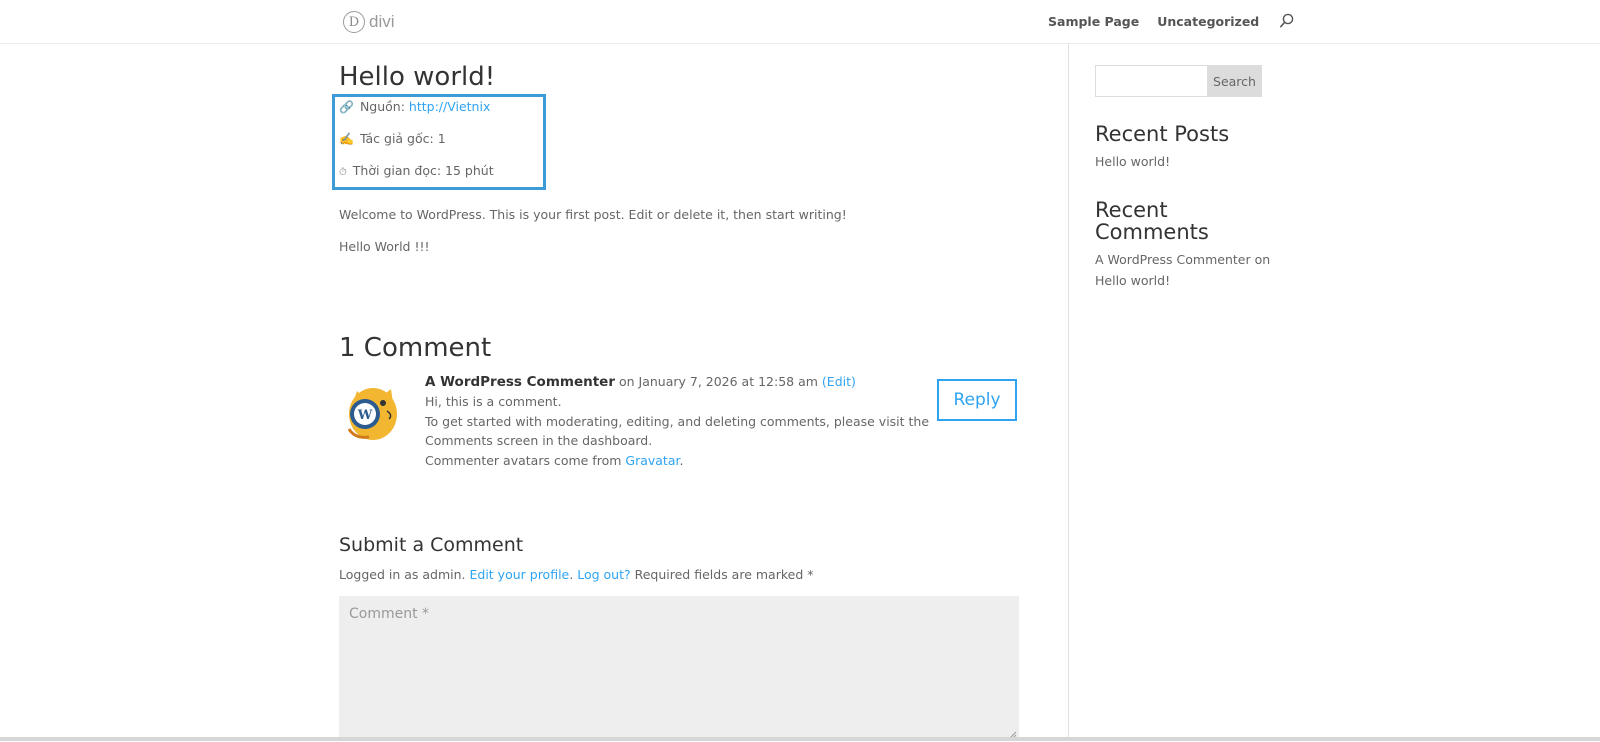  What do you see at coordinates (423, 170) in the screenshot?
I see `meta-reading-time-text: Thời gian đọc: 15 phút` at bounding box center [423, 170].